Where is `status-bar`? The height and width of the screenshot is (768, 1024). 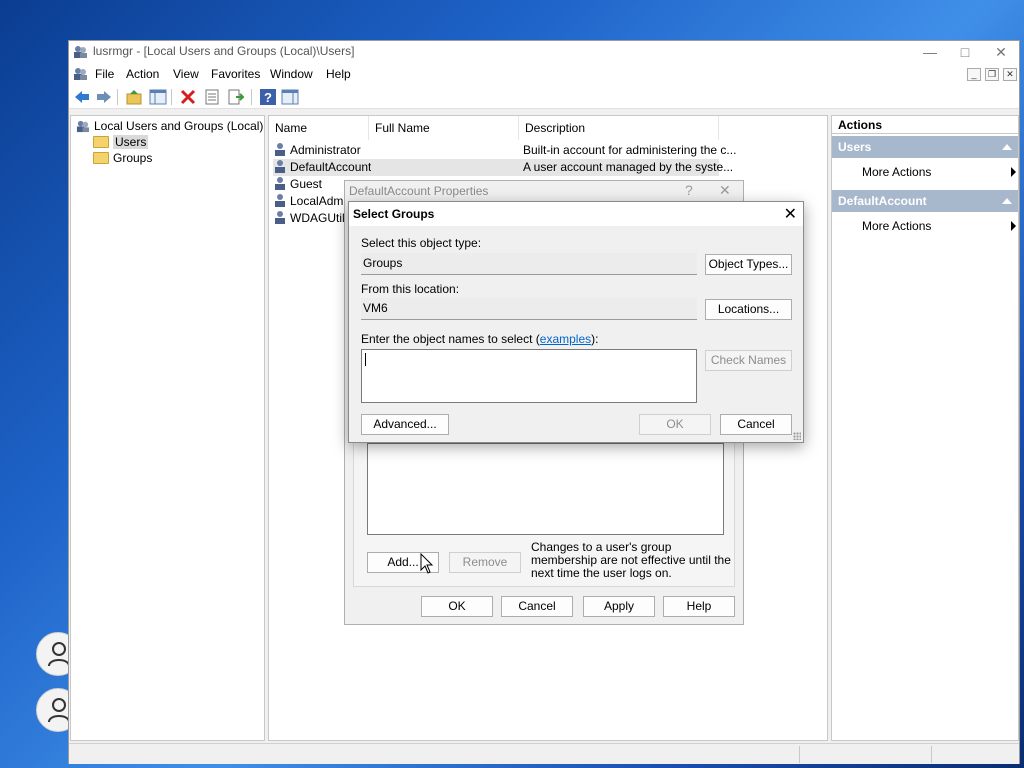
status-bar is located at coordinates (544, 753).